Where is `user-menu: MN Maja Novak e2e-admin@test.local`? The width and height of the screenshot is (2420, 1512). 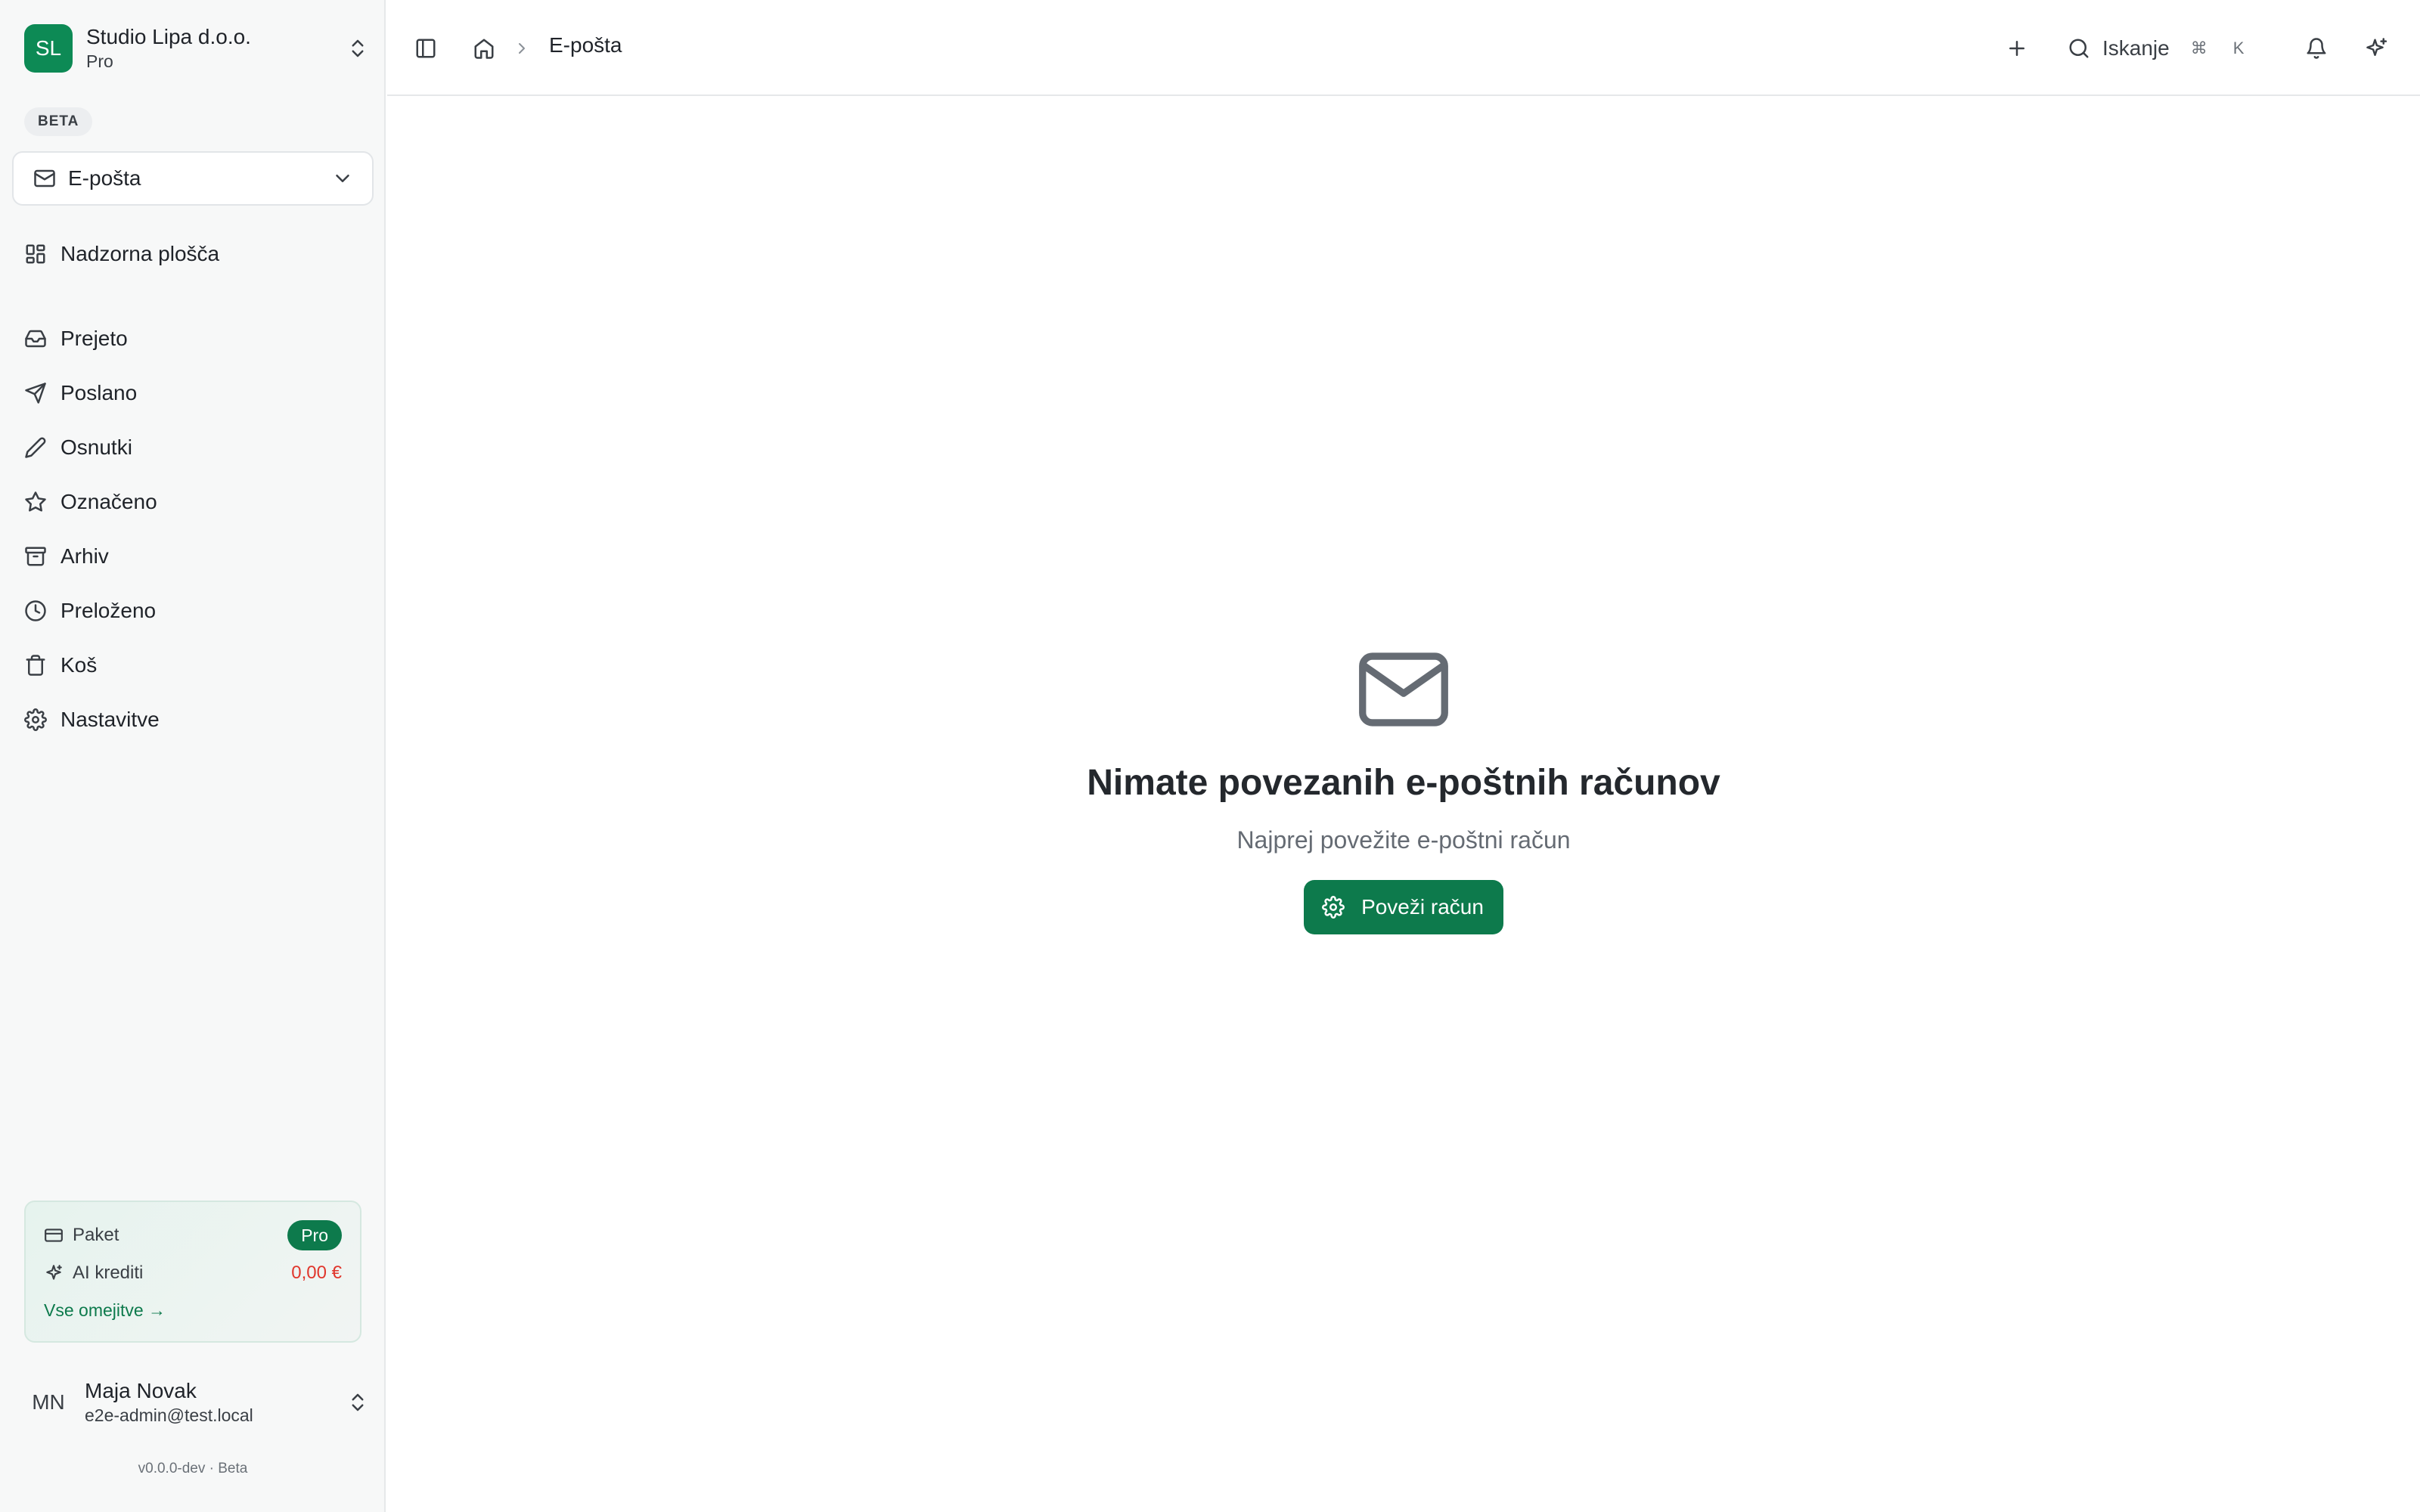 user-menu: MN Maja Novak e2e-admin@test.local is located at coordinates (196, 1402).